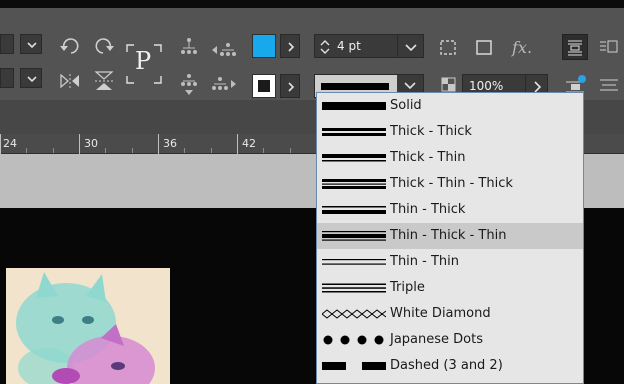  What do you see at coordinates (290, 46) in the screenshot?
I see `fill-menu-button` at bounding box center [290, 46].